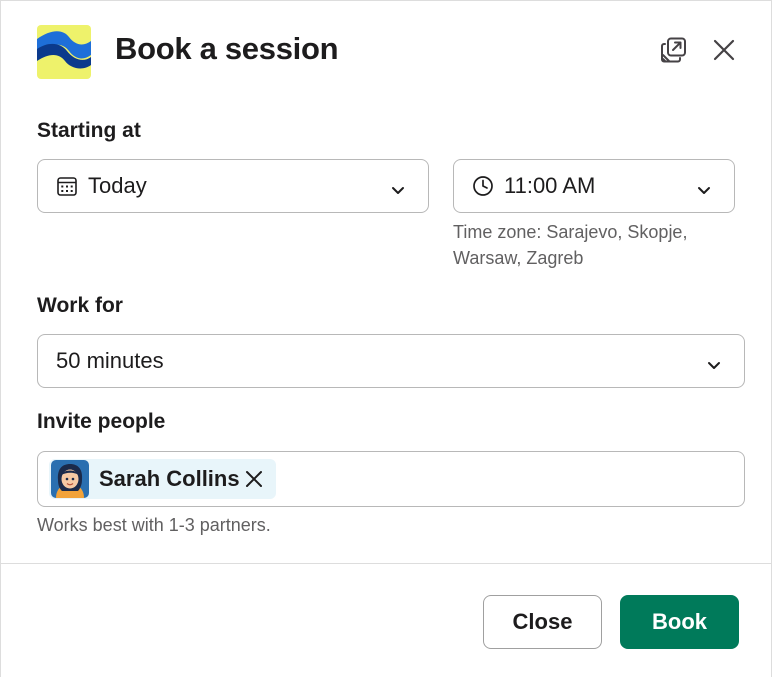 Image resolution: width=774 pixels, height=677 pixels. What do you see at coordinates (233, 186) in the screenshot?
I see `date-select: Today` at bounding box center [233, 186].